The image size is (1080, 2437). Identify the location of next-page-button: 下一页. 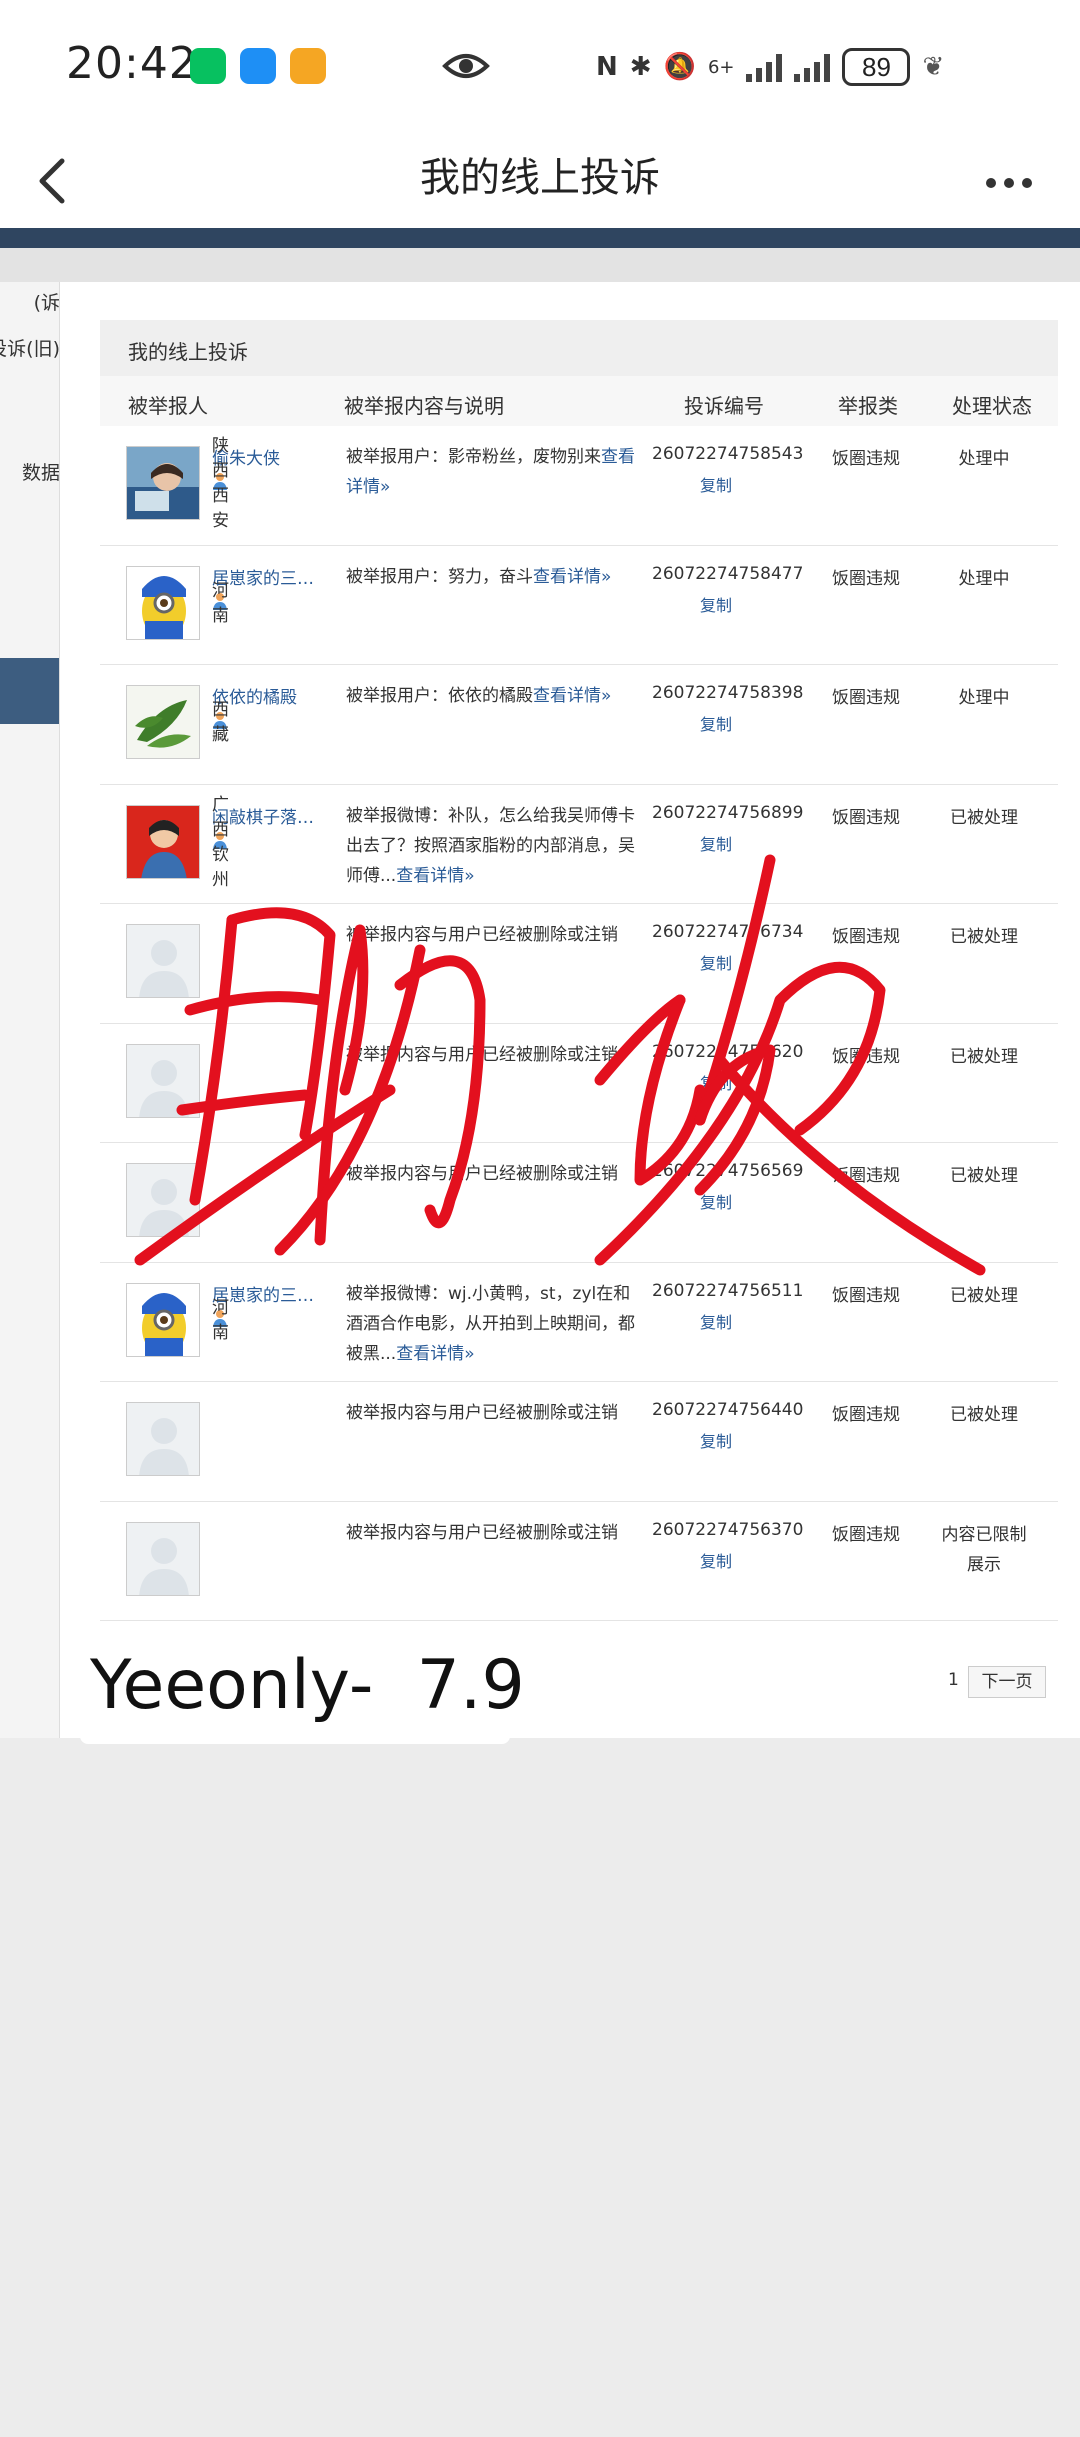
(1007, 1682).